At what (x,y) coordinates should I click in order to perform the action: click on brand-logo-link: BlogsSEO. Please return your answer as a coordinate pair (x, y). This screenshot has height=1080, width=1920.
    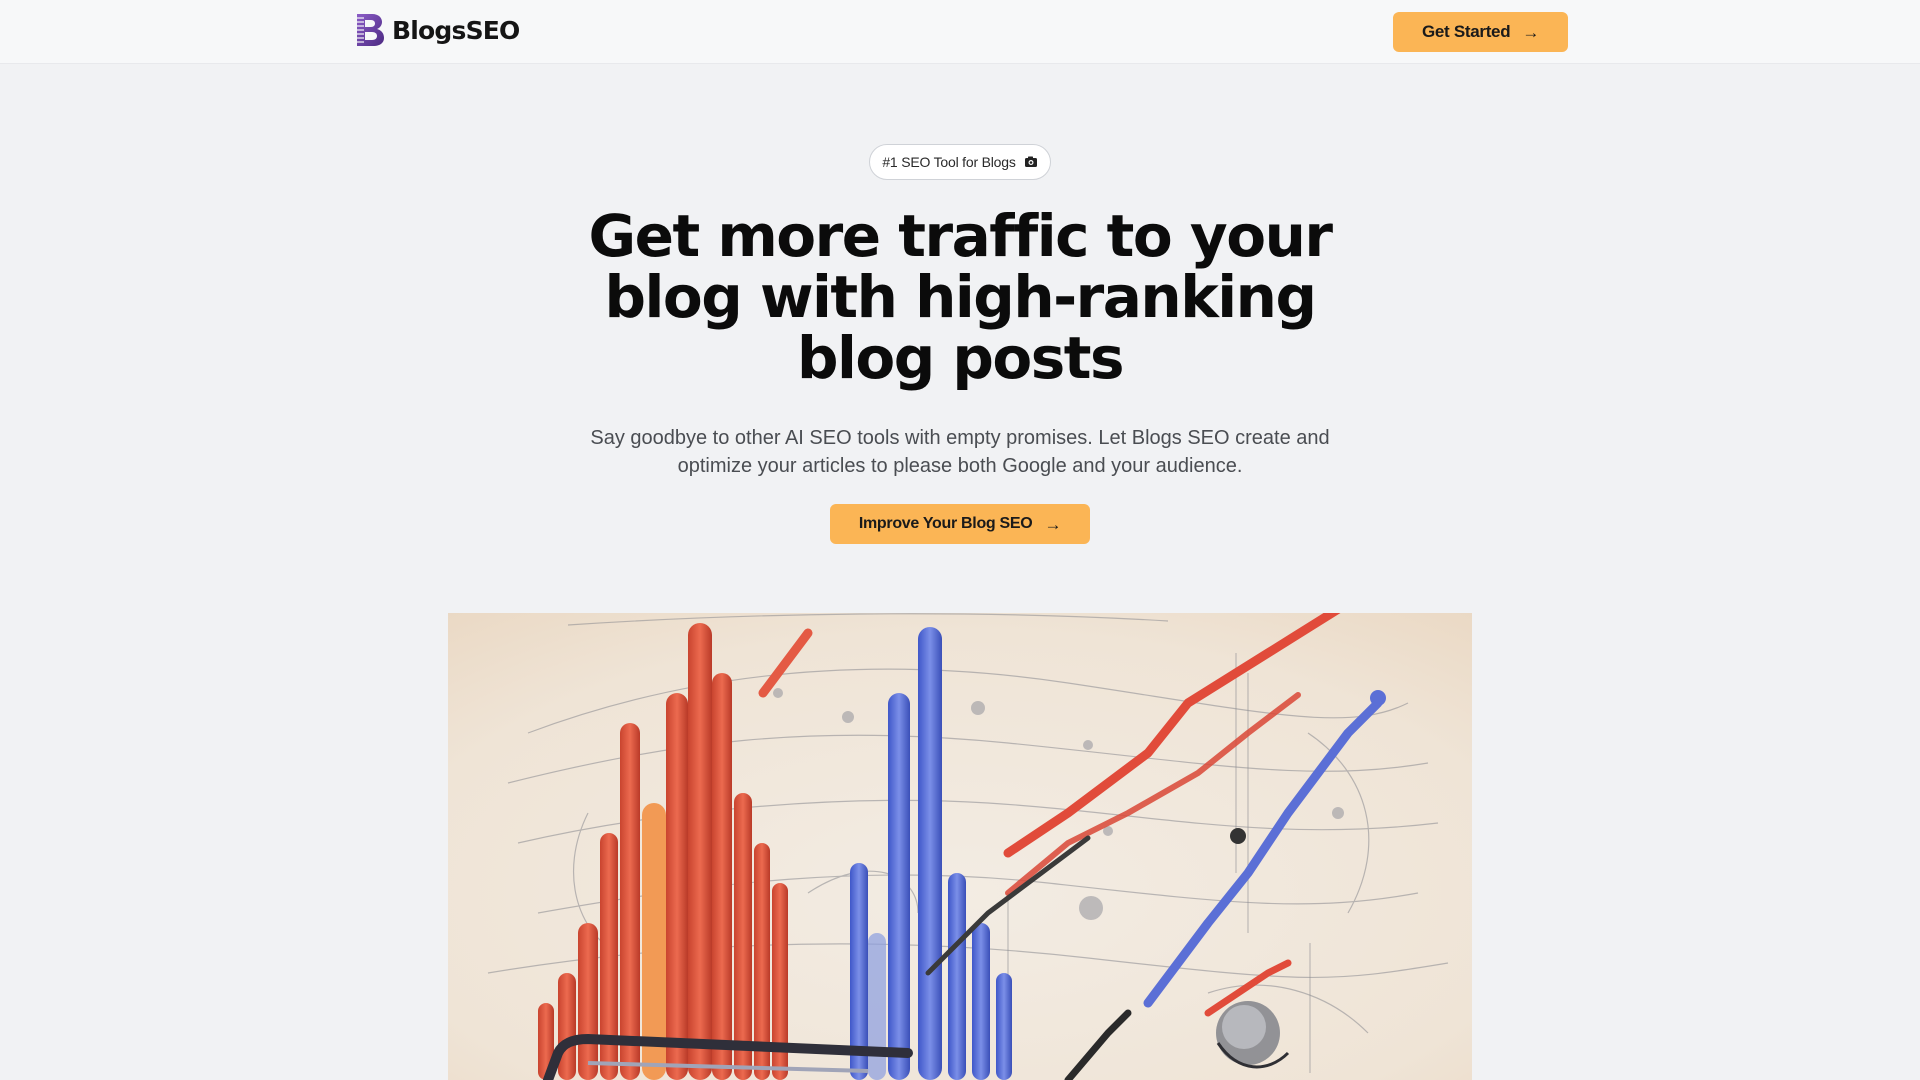
    Looking at the image, I should click on (437, 30).